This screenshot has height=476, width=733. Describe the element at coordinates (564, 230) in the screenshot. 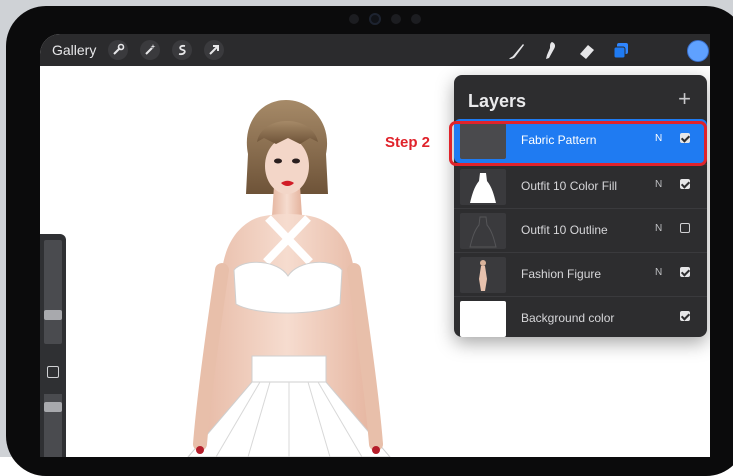

I see `layer-name: Outfit 10 Outline` at that location.